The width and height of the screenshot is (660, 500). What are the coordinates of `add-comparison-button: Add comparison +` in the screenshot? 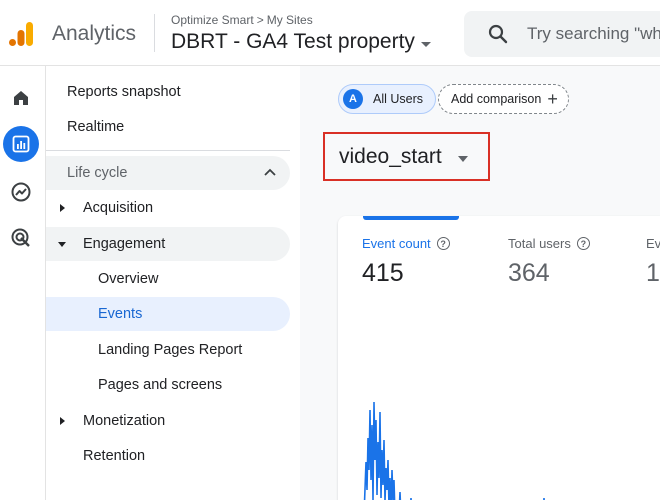 It's located at (503, 99).